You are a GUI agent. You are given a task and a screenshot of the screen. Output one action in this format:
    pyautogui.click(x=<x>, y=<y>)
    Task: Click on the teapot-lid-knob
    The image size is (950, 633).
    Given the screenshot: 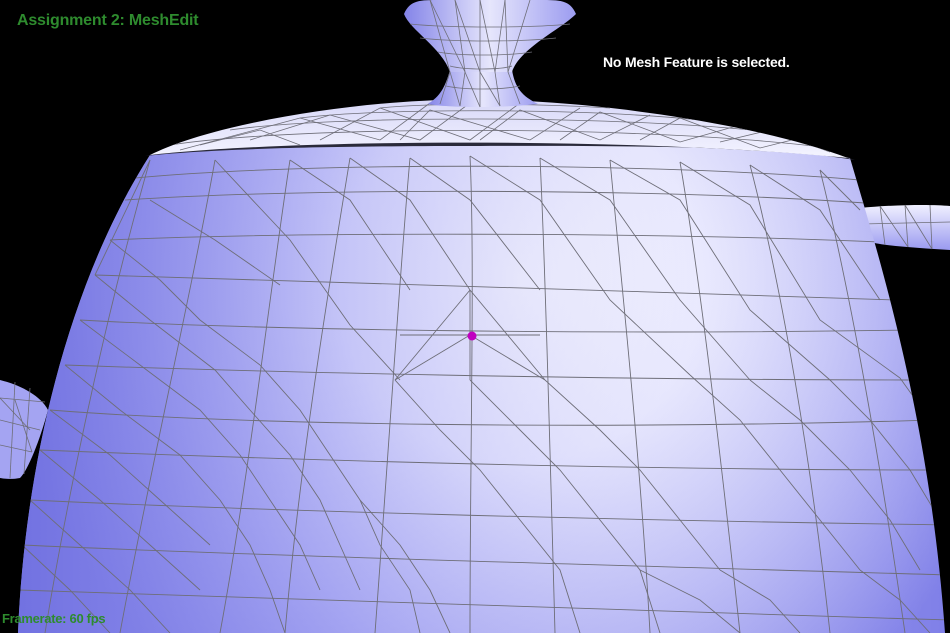 What is the action you would take?
    pyautogui.click(x=490, y=54)
    